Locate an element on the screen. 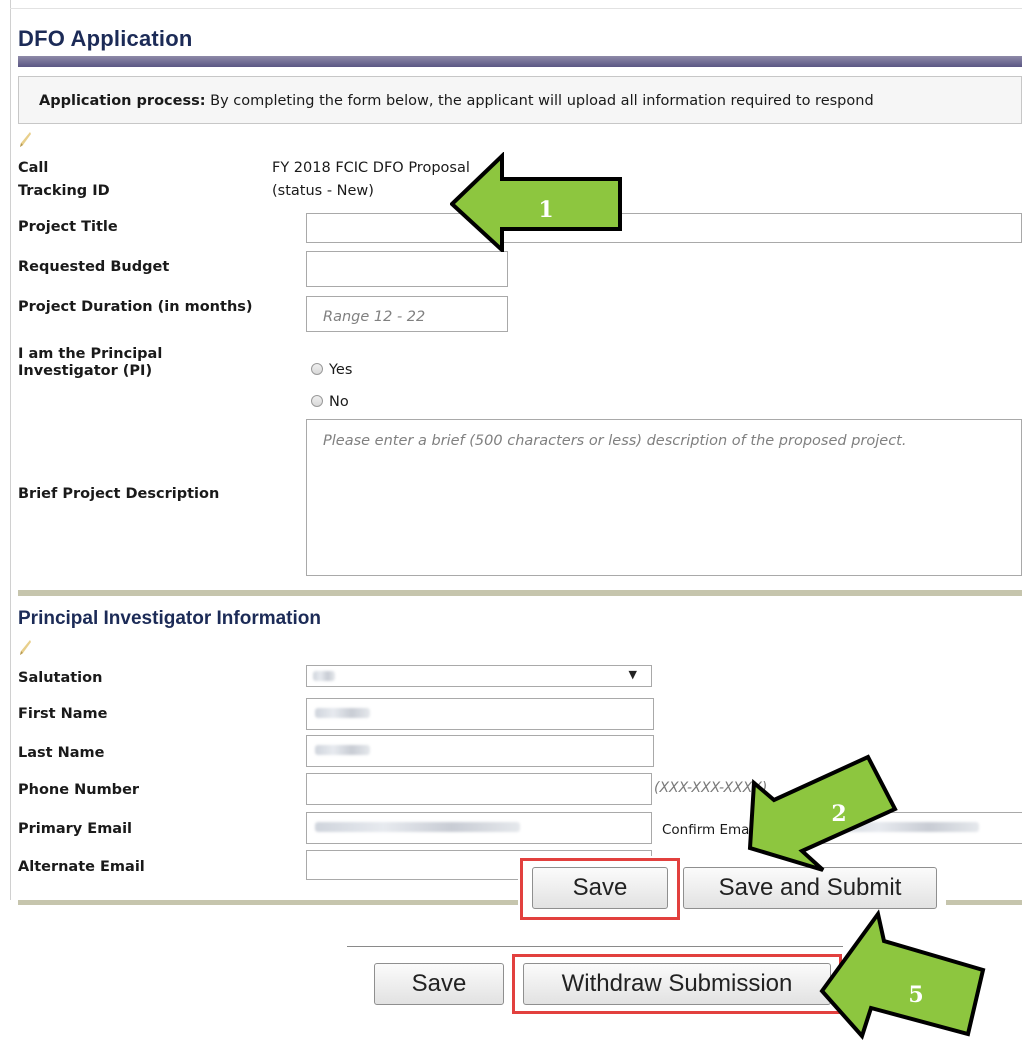  section-separator is located at coordinates (520, 593).